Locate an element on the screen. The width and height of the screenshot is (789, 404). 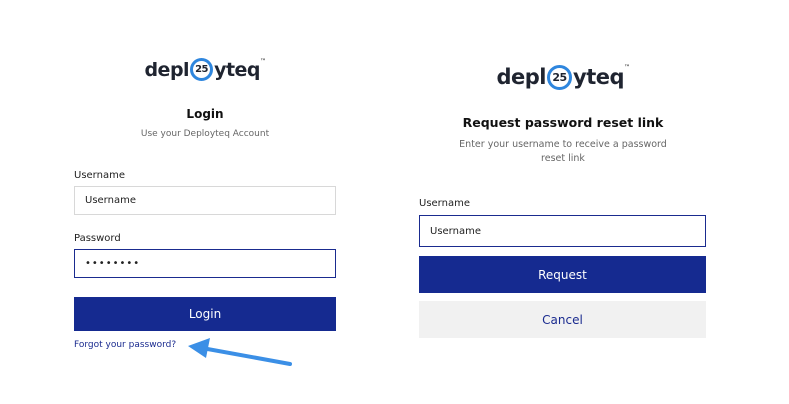
reset-username-label: Username is located at coordinates (444, 203).